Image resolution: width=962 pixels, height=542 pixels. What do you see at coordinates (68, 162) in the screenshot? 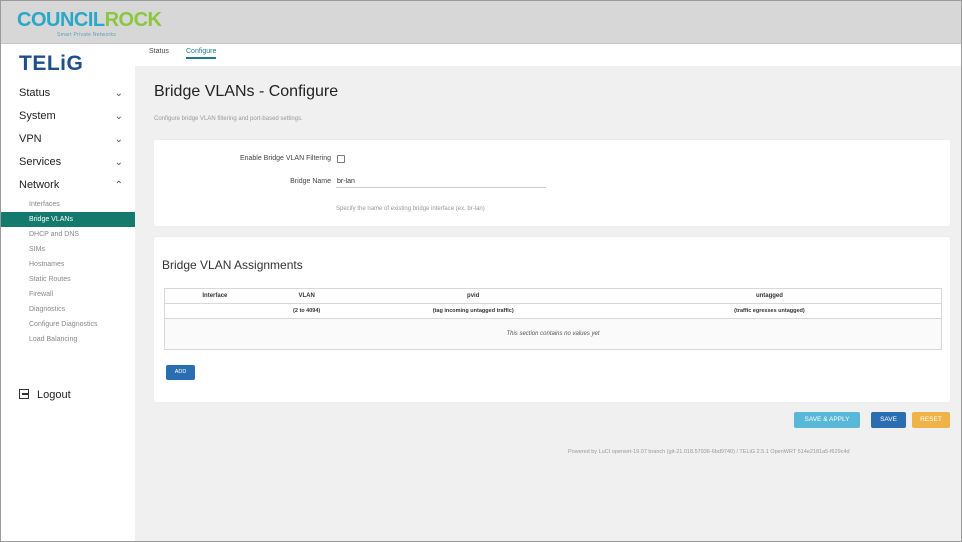
I see `sidebar-item-services: Services ⌄` at bounding box center [68, 162].